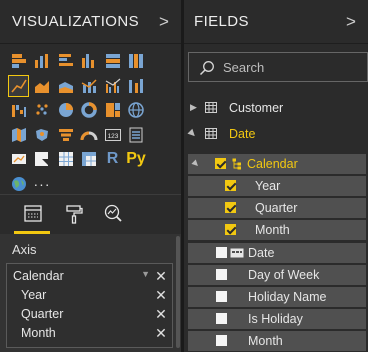 The image size is (368, 352). What do you see at coordinates (221, 21) in the screenshot?
I see `fields-title: FIELDS` at bounding box center [221, 21].